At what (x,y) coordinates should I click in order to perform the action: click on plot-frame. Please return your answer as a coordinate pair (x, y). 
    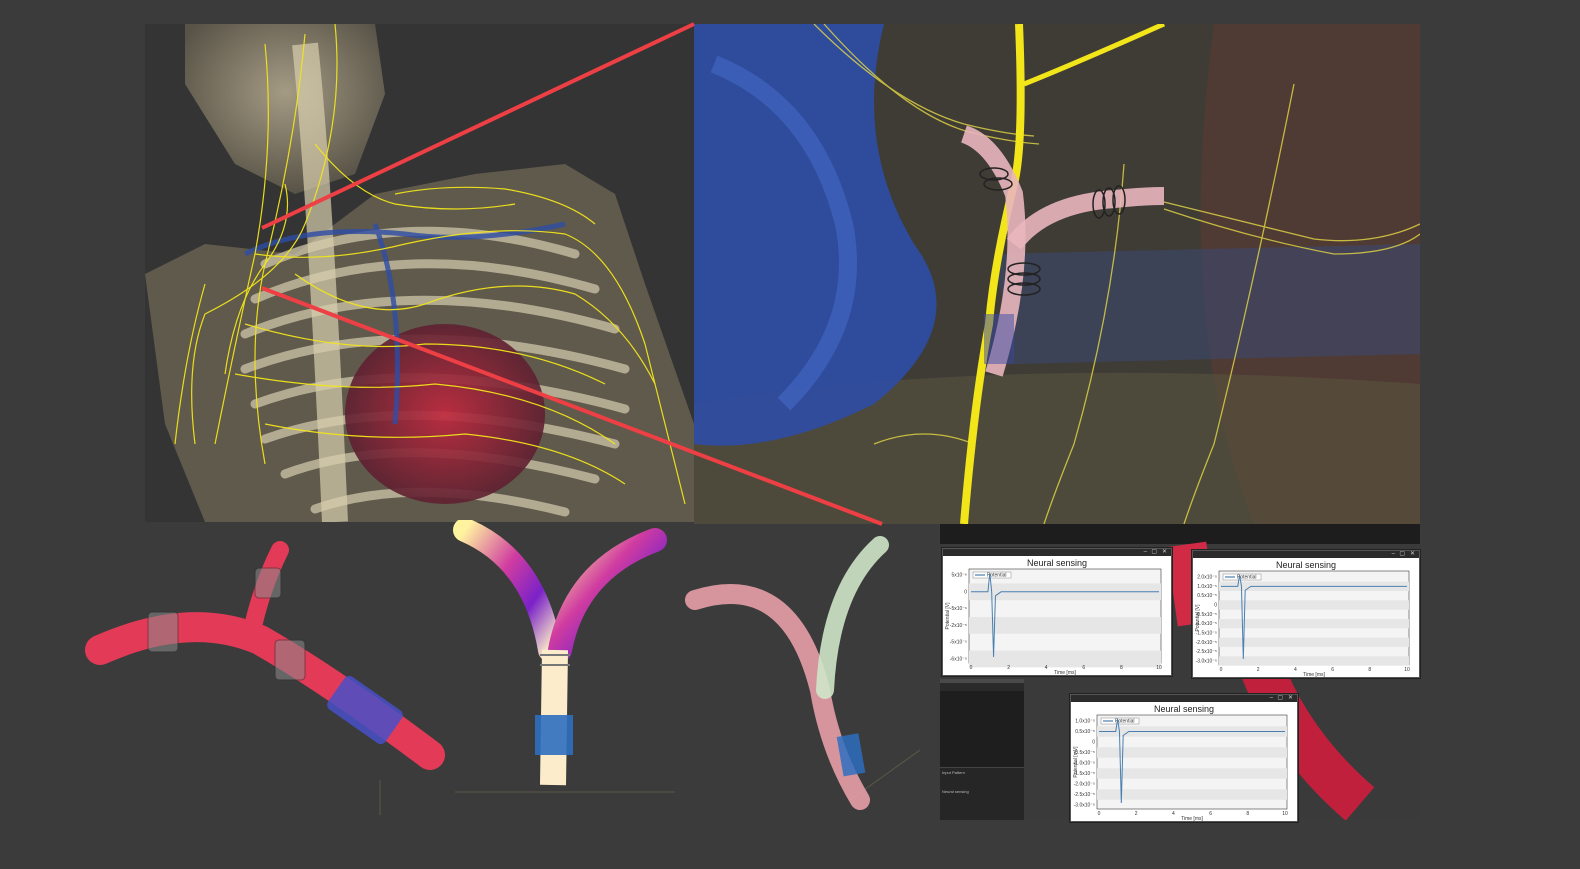
    Looking at the image, I should click on (1065, 616).